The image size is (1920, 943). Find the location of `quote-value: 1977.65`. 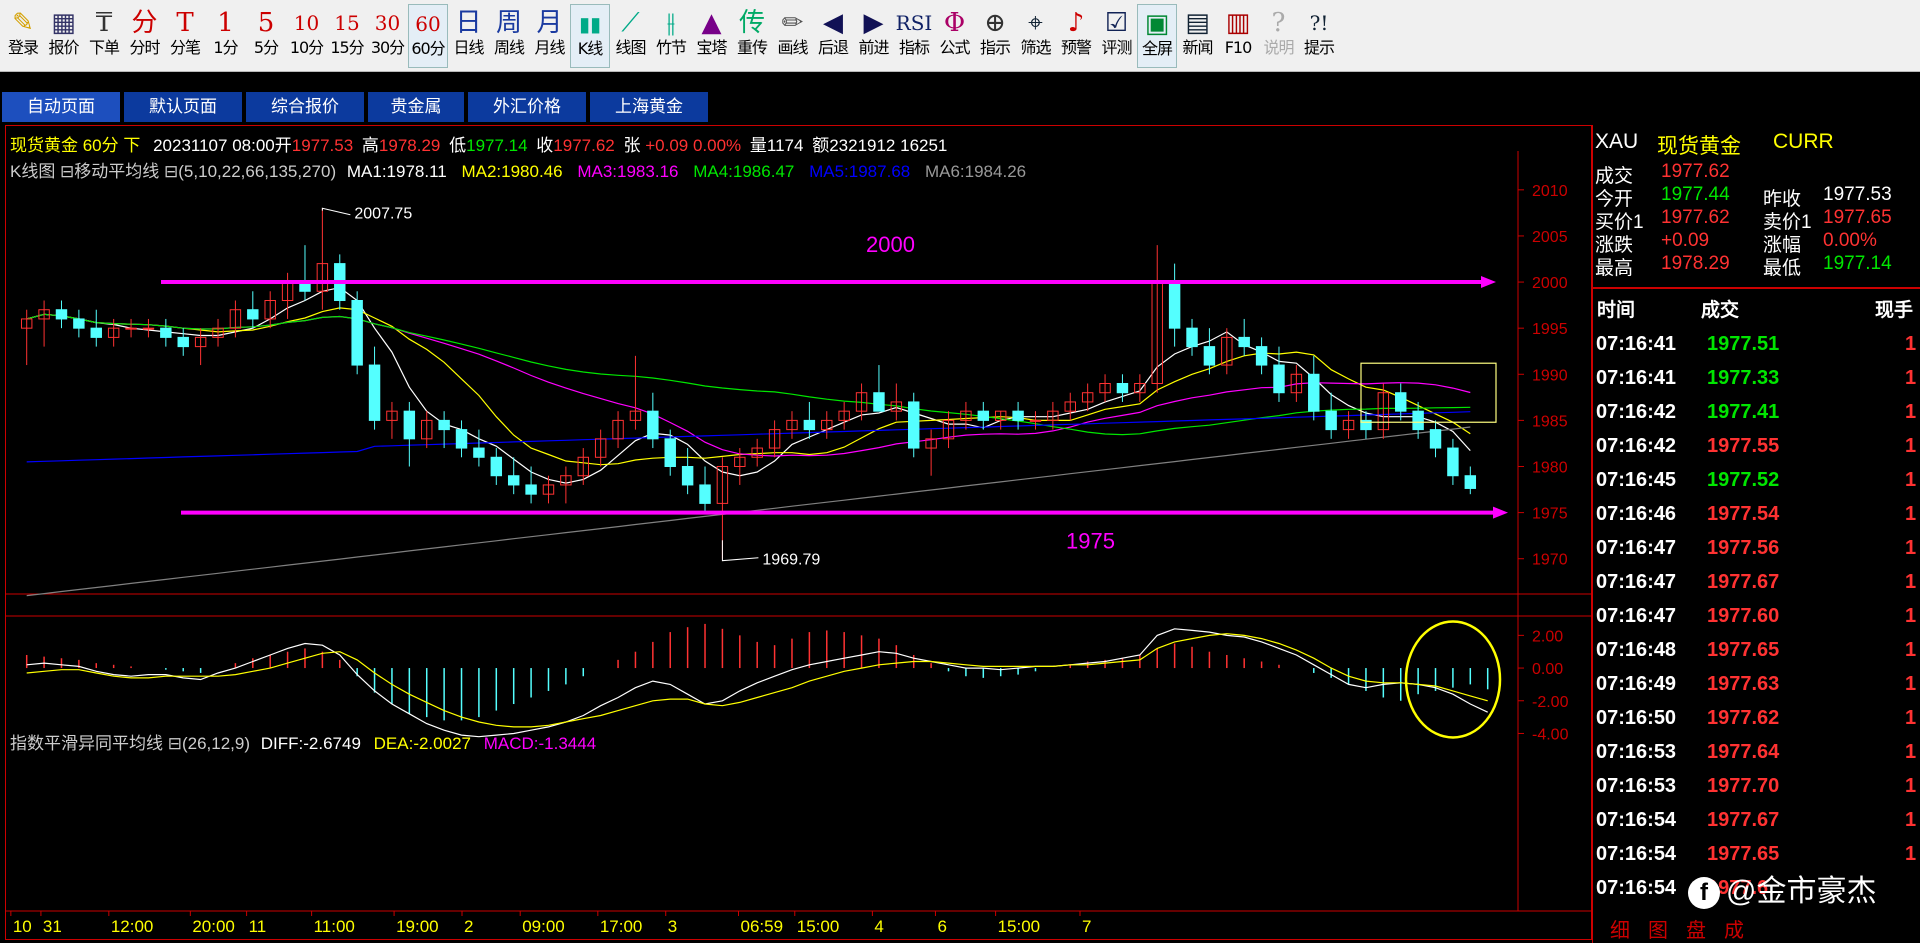

quote-value: 1977.65 is located at coordinates (1857, 217).